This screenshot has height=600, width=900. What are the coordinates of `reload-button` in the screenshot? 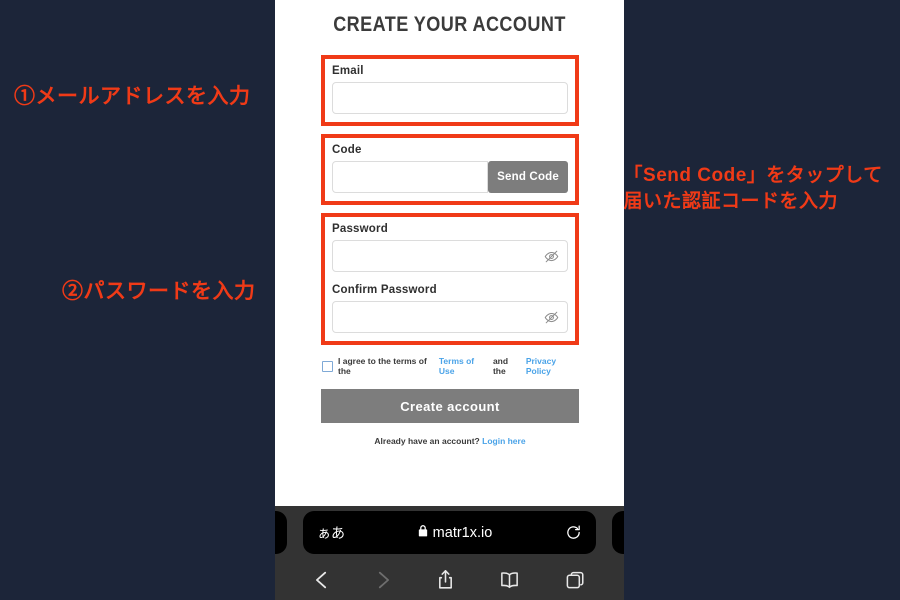 It's located at (573, 532).